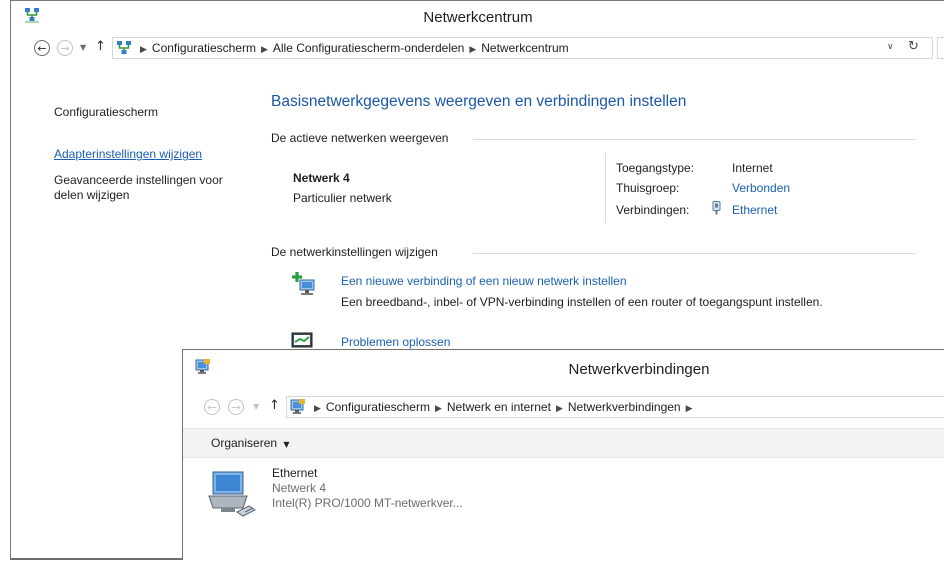  Describe the element at coordinates (653, 210) in the screenshot. I see `connections-label: Verbindingen:` at that location.